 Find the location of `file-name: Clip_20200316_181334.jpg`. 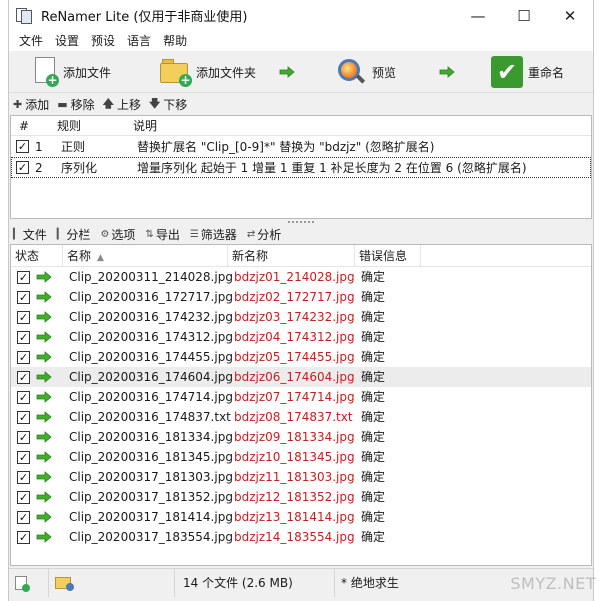

file-name: Clip_20200316_181334.jpg is located at coordinates (151, 437).